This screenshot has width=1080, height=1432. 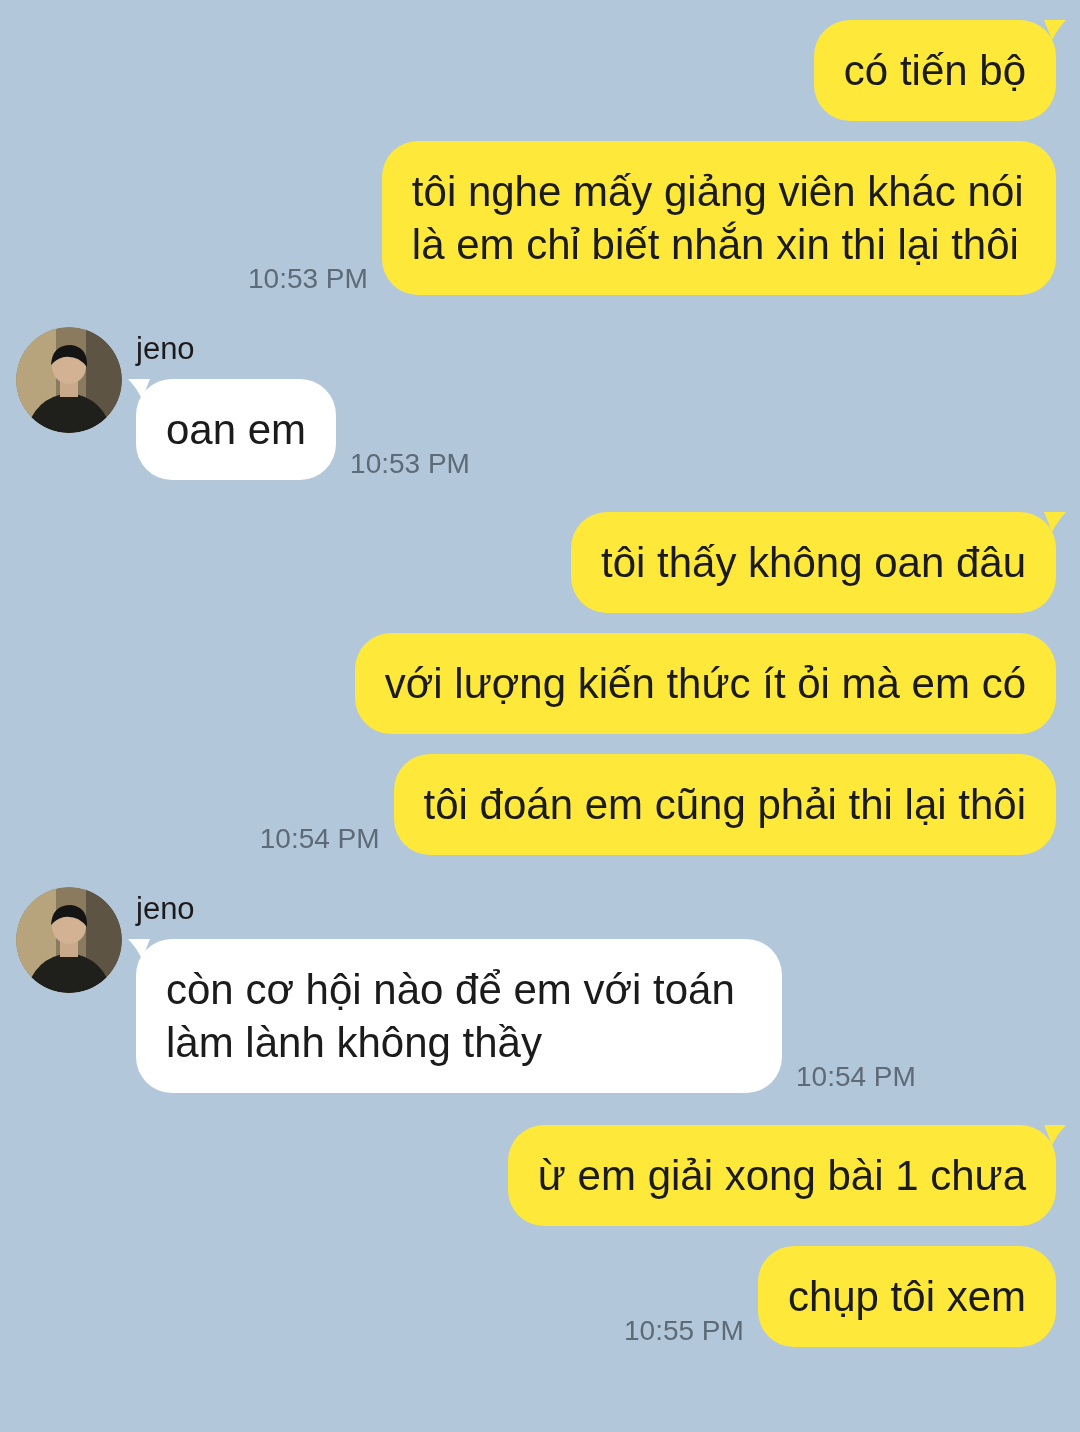 I want to click on sent-message: ừ em giải xong bài 1 chưa, so click(x=781, y=1175).